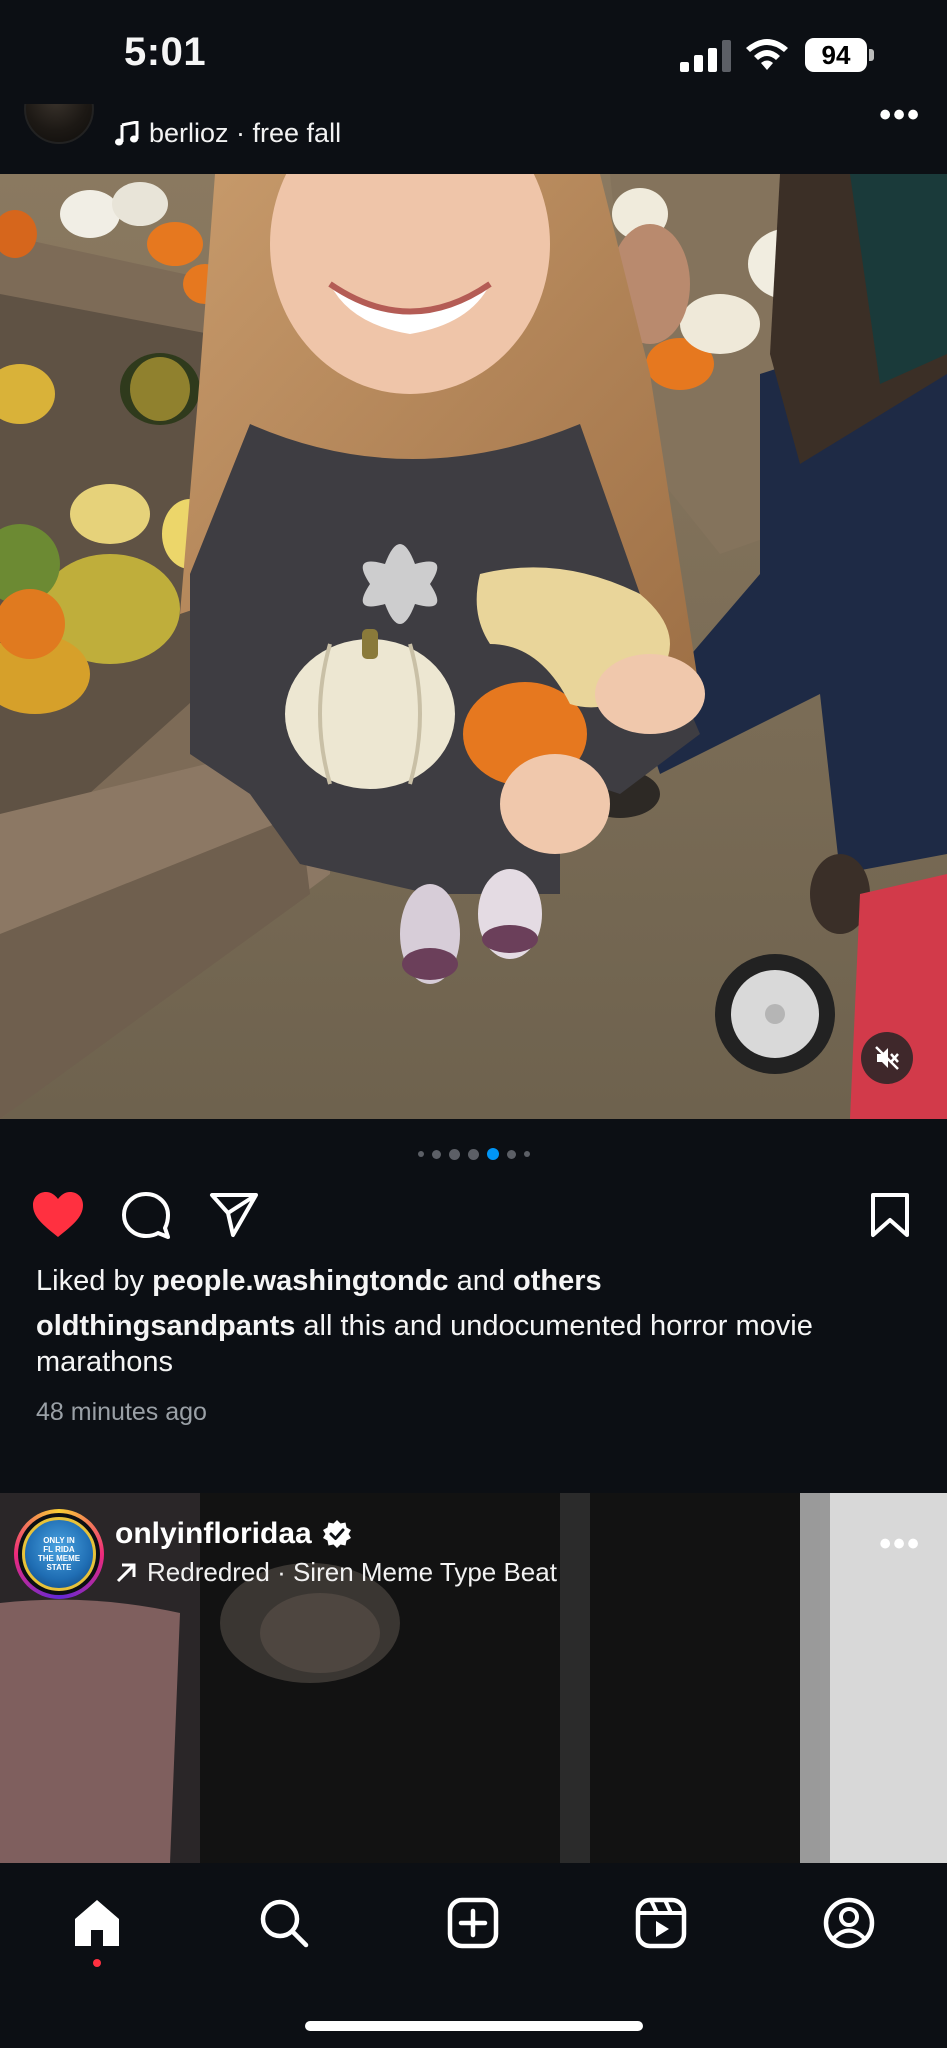 The image size is (947, 2048). What do you see at coordinates (127, 132) in the screenshot?
I see `music-note-icon` at bounding box center [127, 132].